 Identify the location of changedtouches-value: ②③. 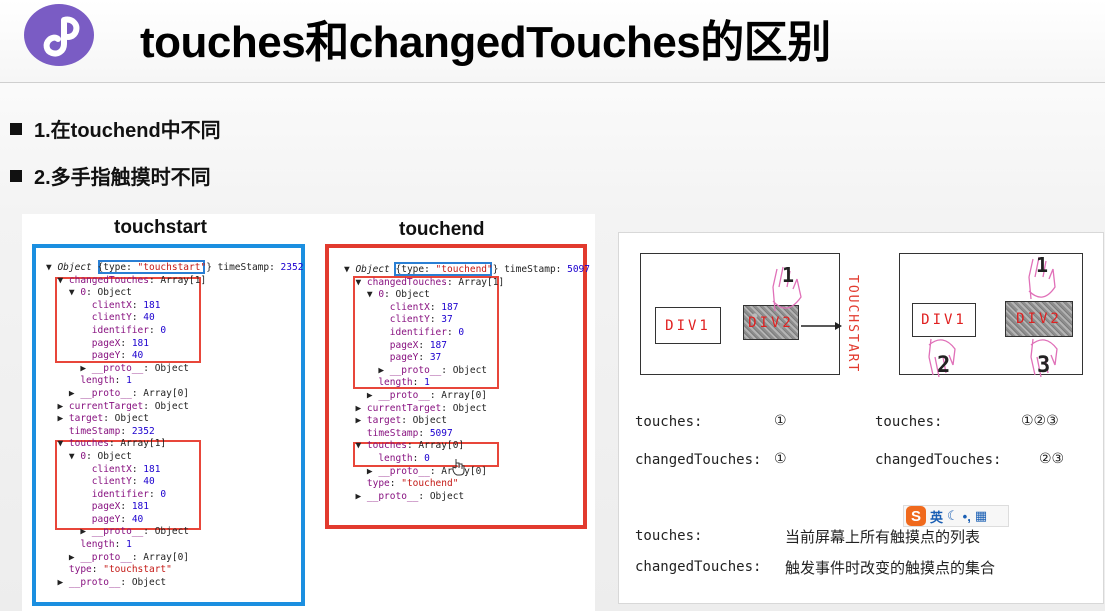
(1052, 459).